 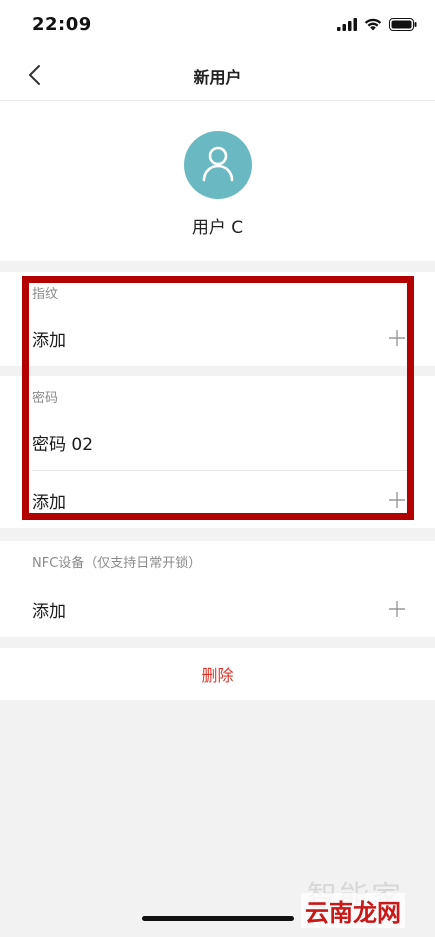 I want to click on fingerprint-add-row: 添加, so click(x=217, y=338).